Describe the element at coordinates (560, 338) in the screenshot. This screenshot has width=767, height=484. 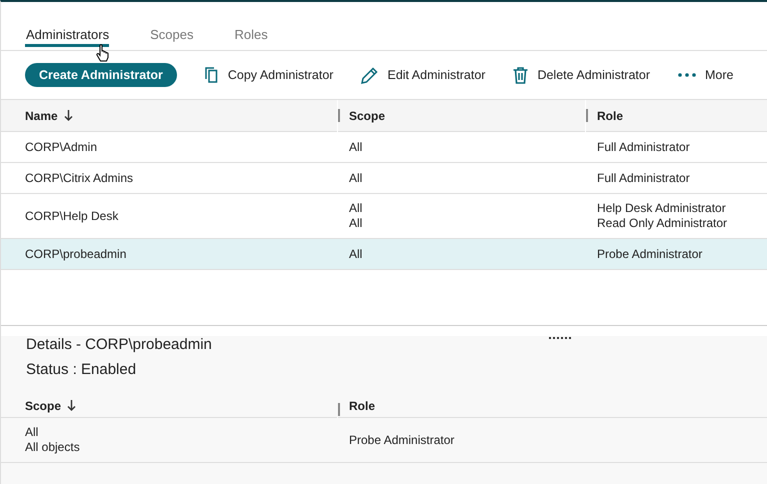
I see `resize-handle` at that location.